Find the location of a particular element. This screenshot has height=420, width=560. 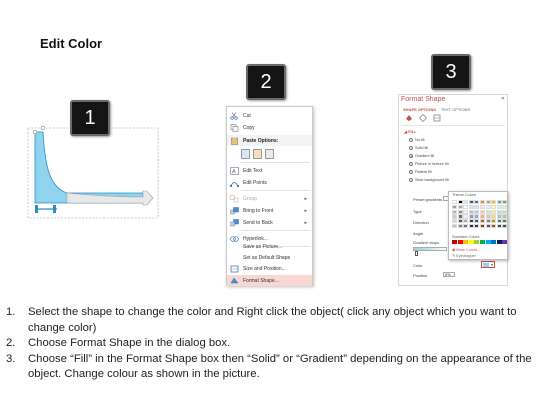

paste-keep-source-icon is located at coordinates (245, 154).